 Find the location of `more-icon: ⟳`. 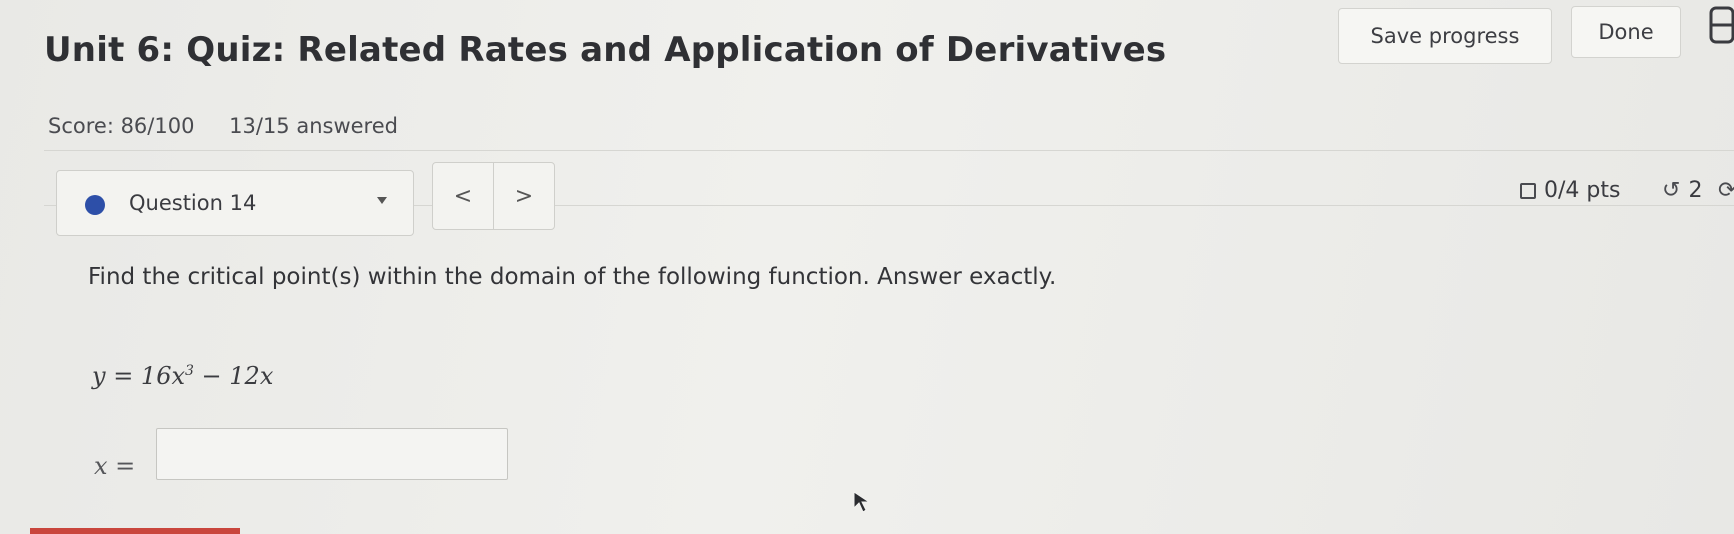

more-icon: ⟳ is located at coordinates (1726, 190).